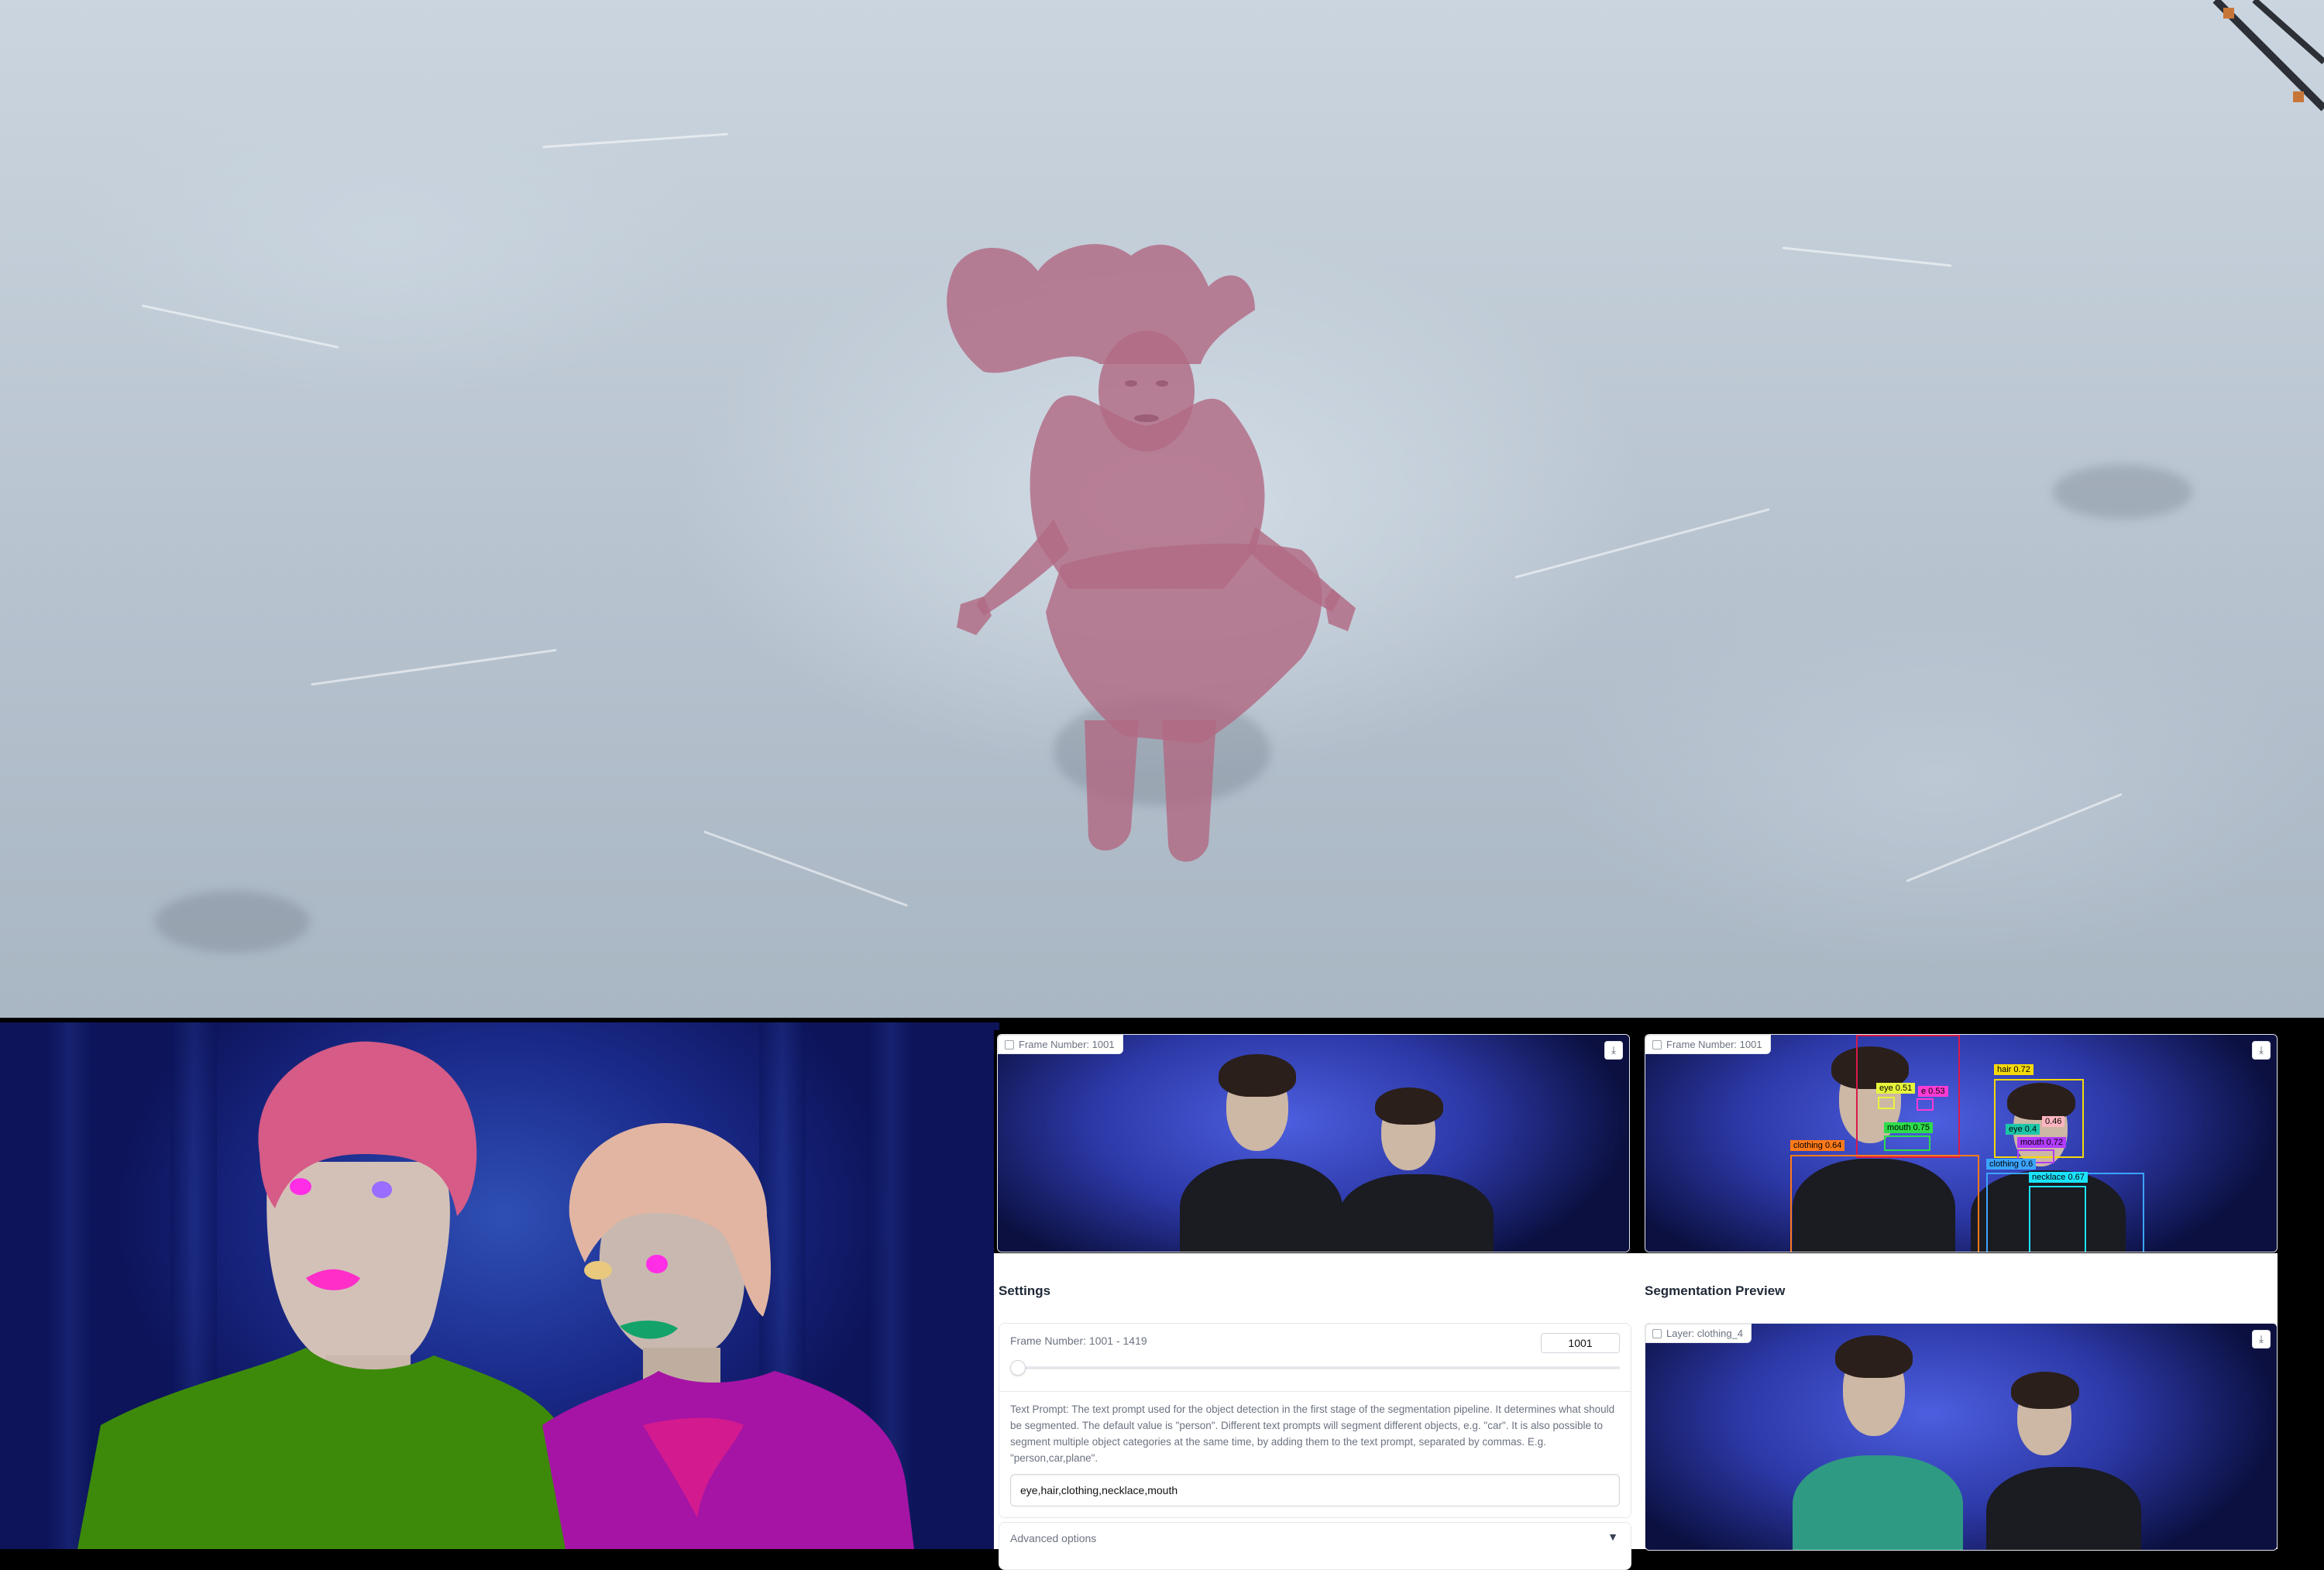  What do you see at coordinates (1315, 1546) in the screenshot?
I see `advanced-options-accordion: Advanced options ▼` at bounding box center [1315, 1546].